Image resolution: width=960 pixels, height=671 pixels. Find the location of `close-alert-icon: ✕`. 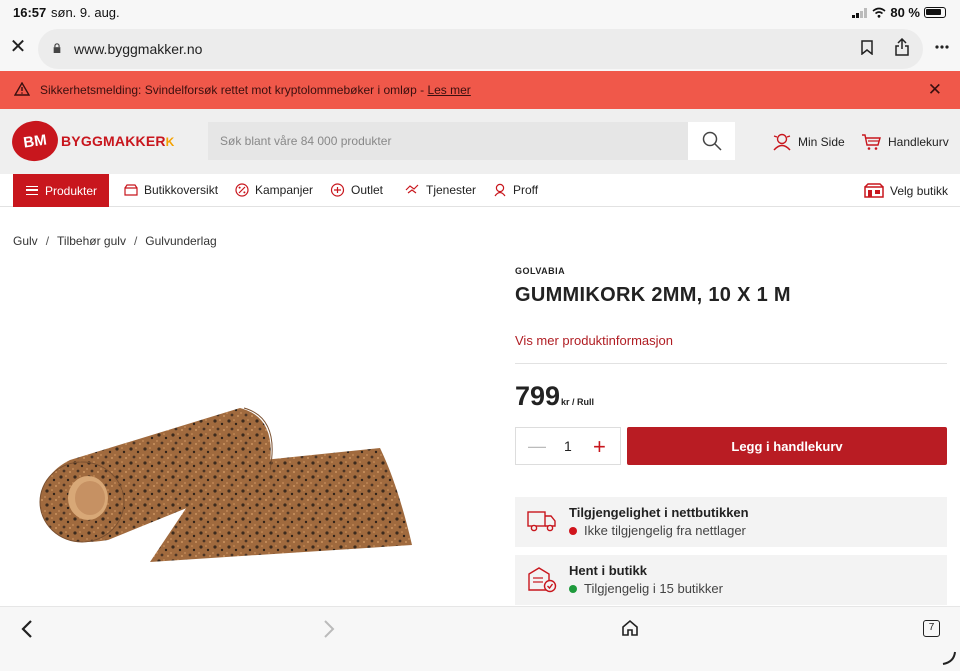

close-alert-icon: ✕ is located at coordinates (935, 90).